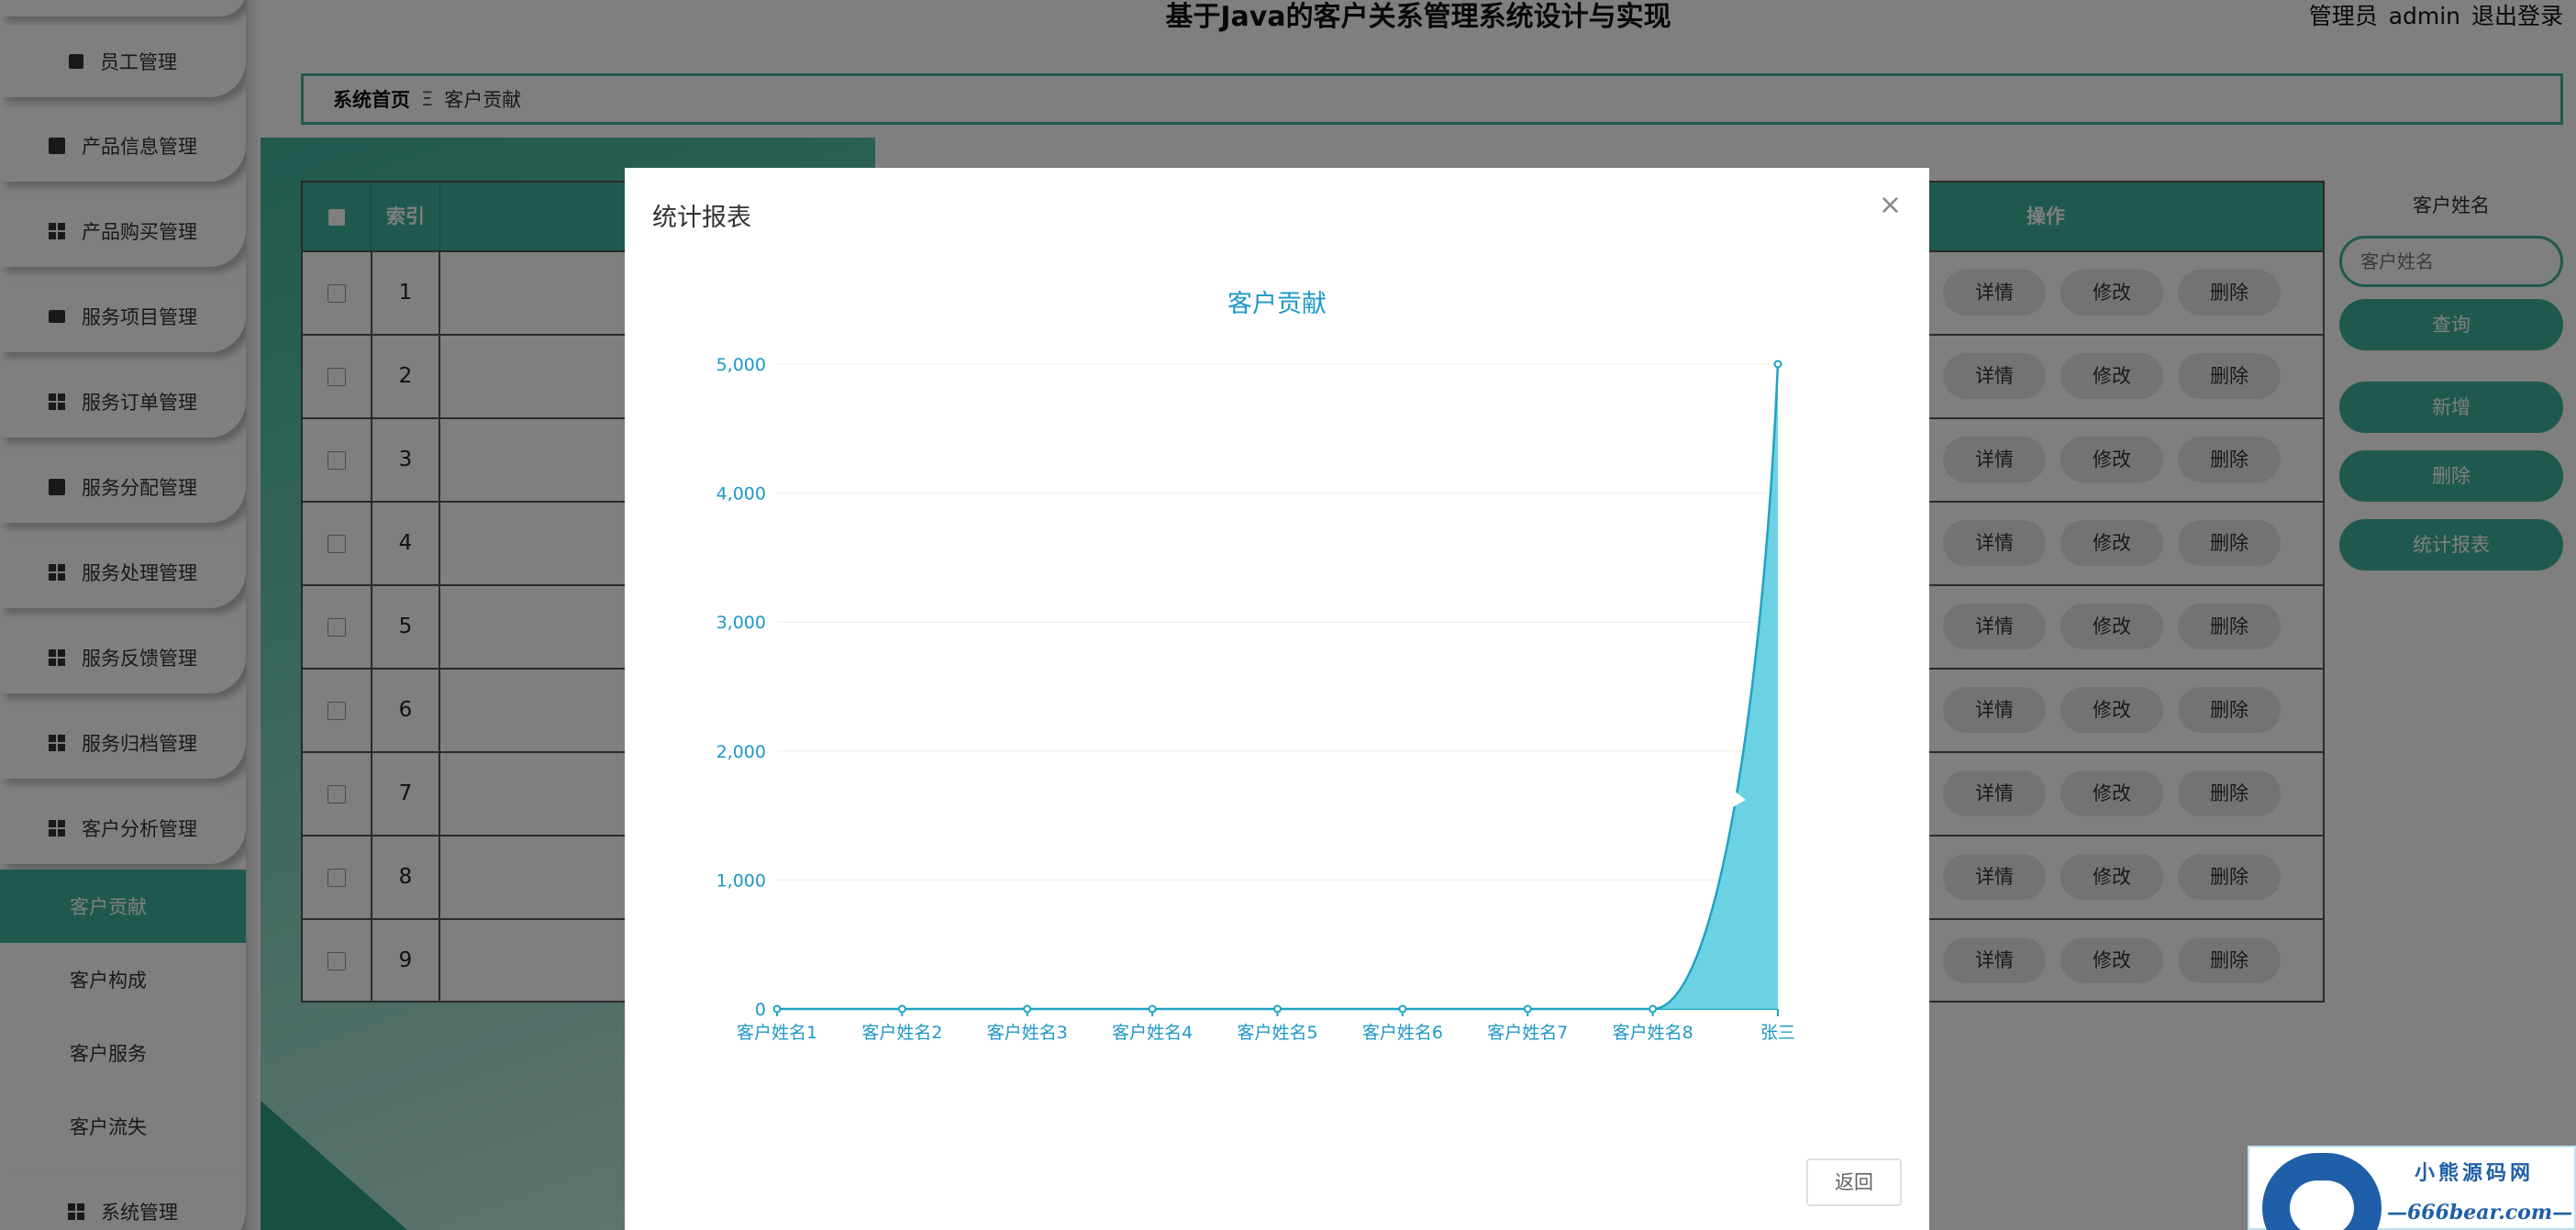 This screenshot has height=1230, width=2576. What do you see at coordinates (901, 1033) in the screenshot?
I see `x-tick-label: 客户姓名2` at bounding box center [901, 1033].